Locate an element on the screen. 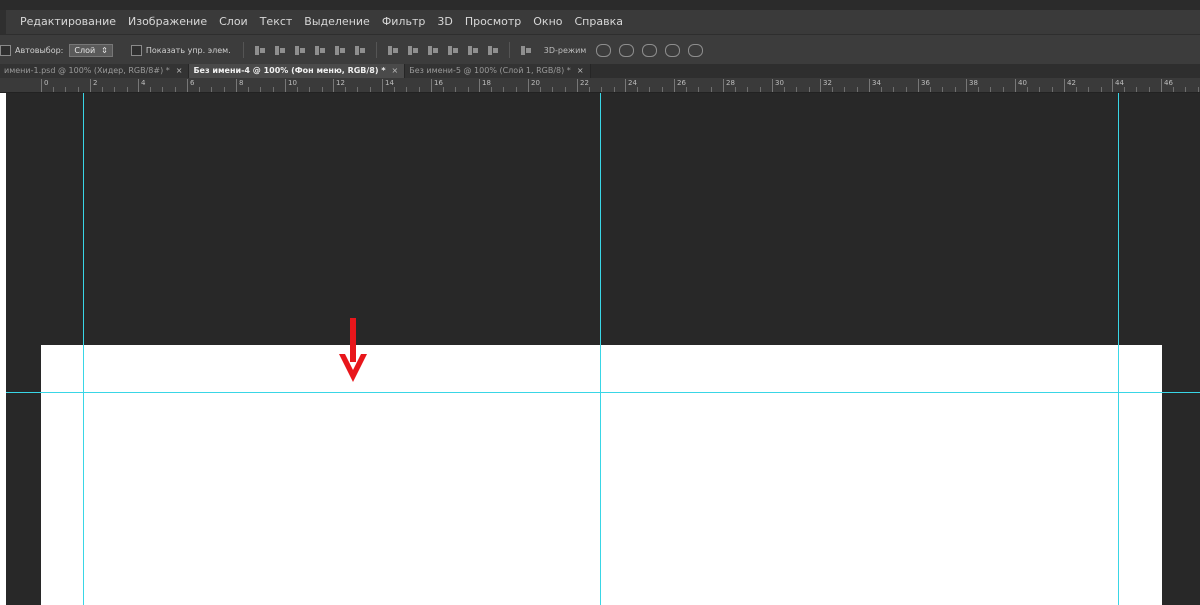 The image size is (1200, 605). rotate-3d-icon is located at coordinates (604, 50).